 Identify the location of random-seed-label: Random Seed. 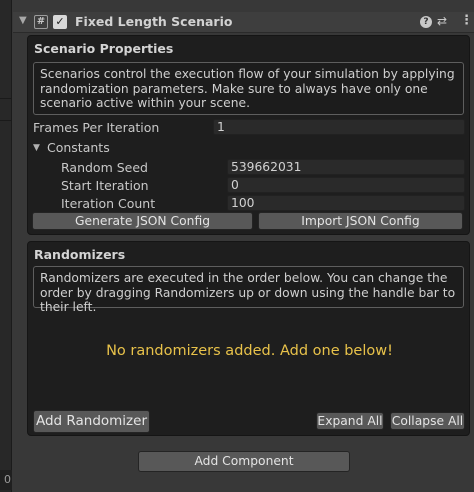
(104, 167).